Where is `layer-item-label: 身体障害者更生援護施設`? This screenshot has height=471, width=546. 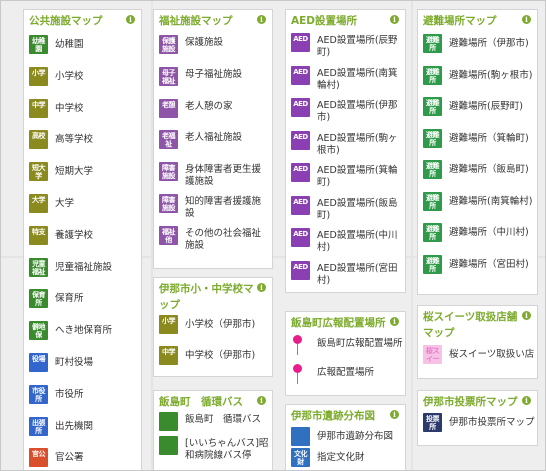 layer-item-label: 身体障害者更生援護施設 is located at coordinates (223, 176).